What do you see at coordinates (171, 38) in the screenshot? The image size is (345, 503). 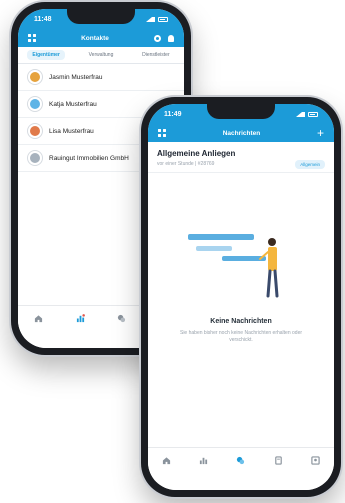 I see `bell-icon` at bounding box center [171, 38].